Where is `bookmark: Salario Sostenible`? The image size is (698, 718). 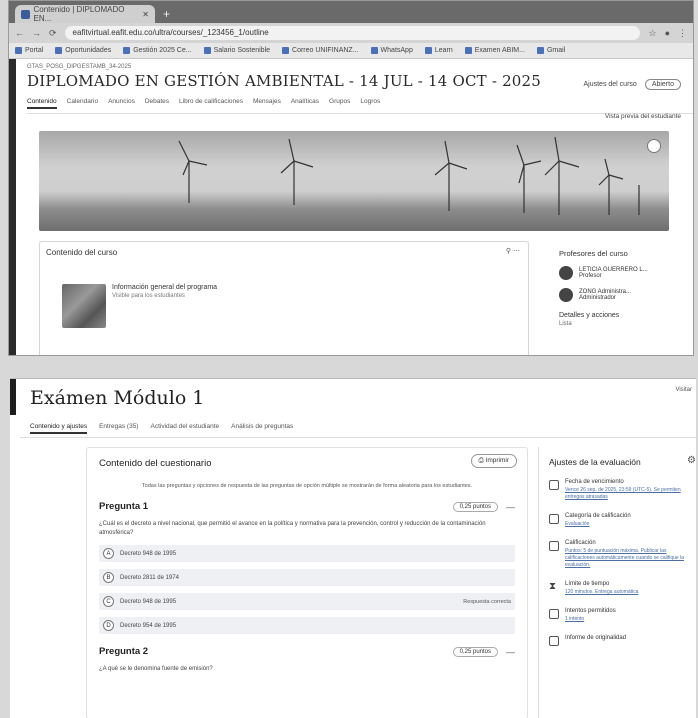
bookmark: Salario Sostenible is located at coordinates (237, 50).